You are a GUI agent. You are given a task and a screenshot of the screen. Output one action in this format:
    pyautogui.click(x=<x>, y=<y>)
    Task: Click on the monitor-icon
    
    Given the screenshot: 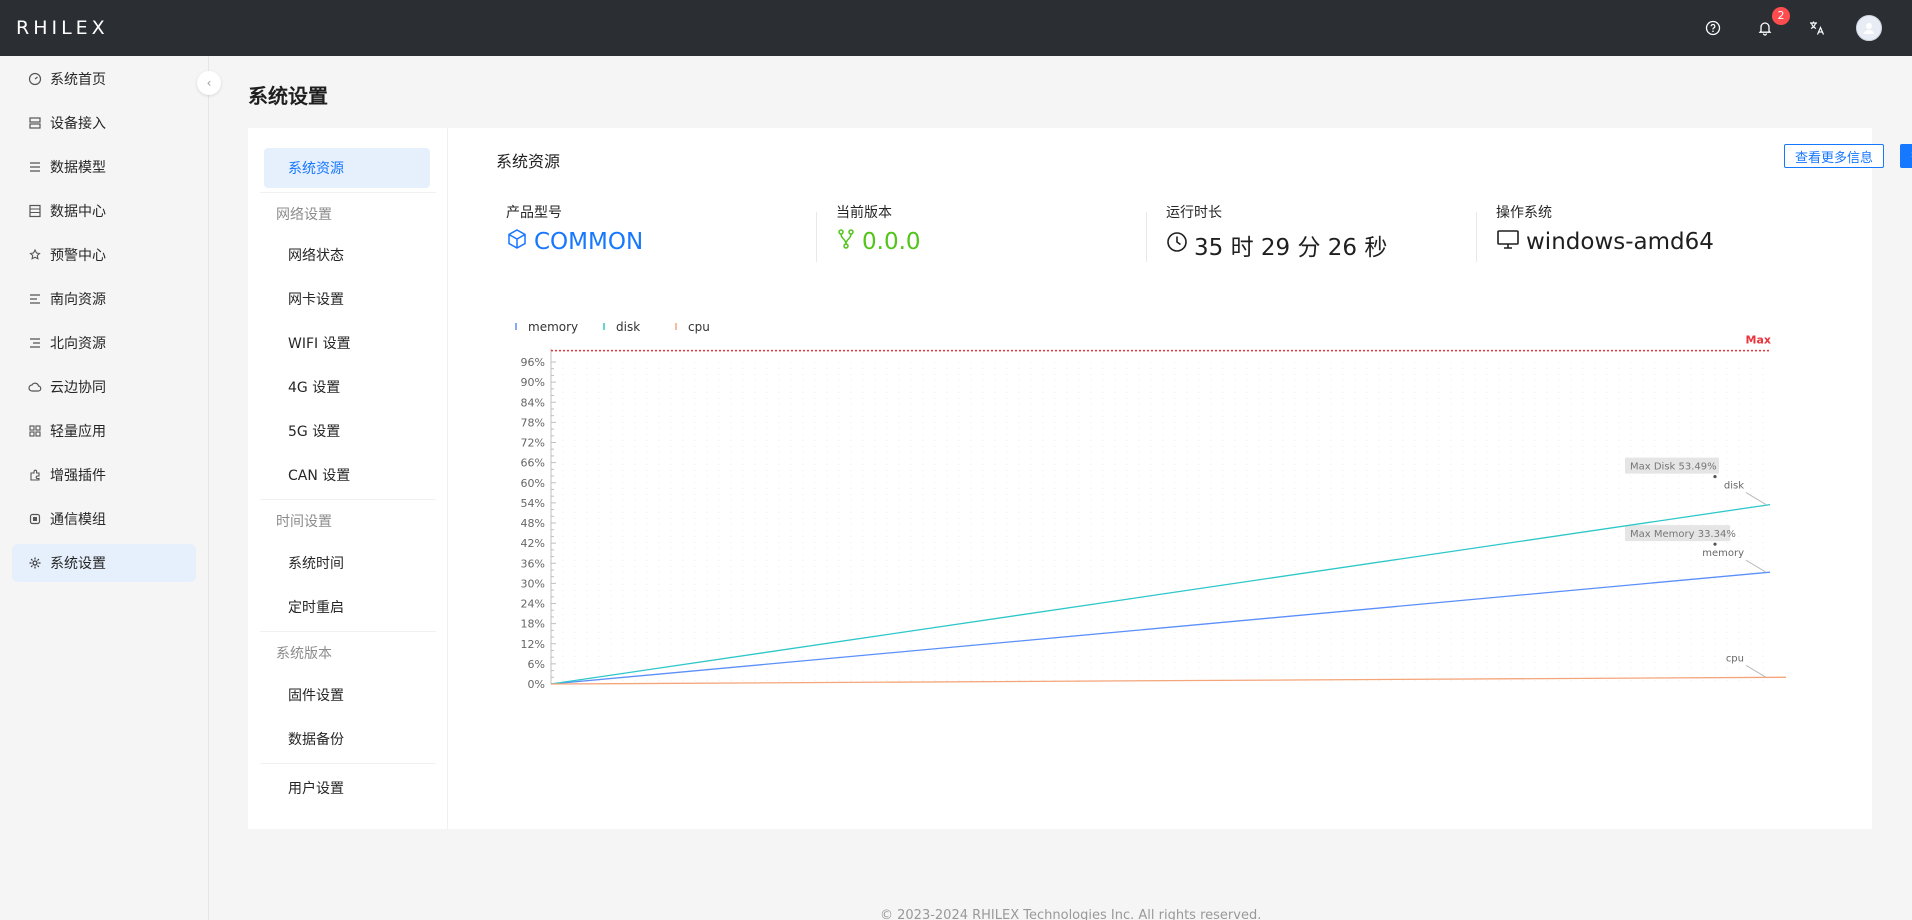 What is the action you would take?
    pyautogui.click(x=1508, y=242)
    